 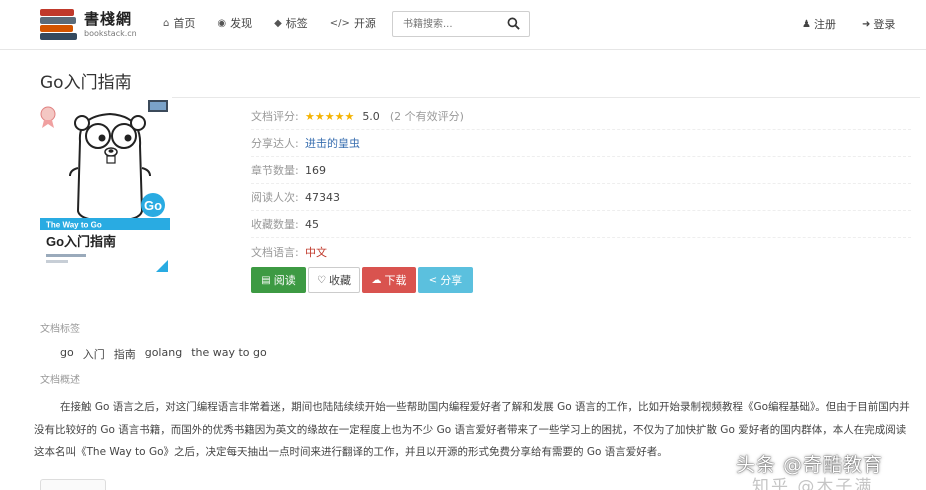 I want to click on search-icon, so click(x=513, y=23).